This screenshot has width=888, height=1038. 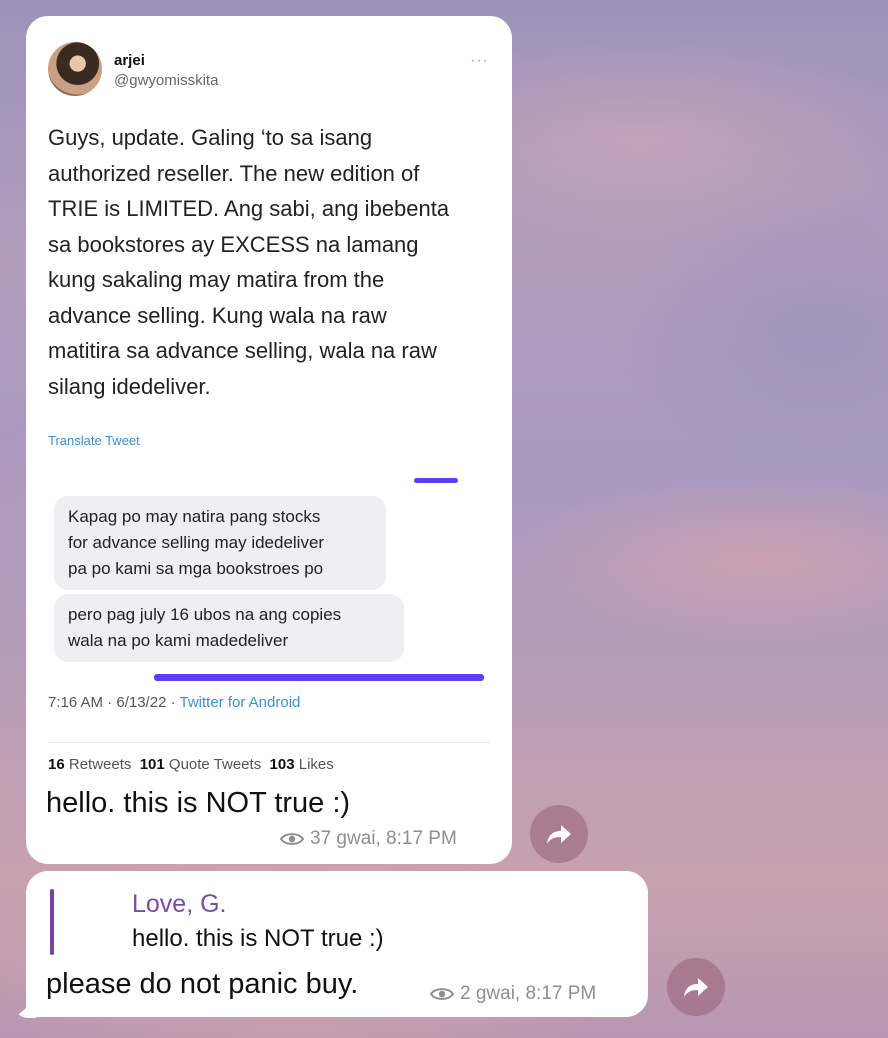 What do you see at coordinates (129, 386) in the screenshot?
I see `tweet-line: silang idedeliver.` at bounding box center [129, 386].